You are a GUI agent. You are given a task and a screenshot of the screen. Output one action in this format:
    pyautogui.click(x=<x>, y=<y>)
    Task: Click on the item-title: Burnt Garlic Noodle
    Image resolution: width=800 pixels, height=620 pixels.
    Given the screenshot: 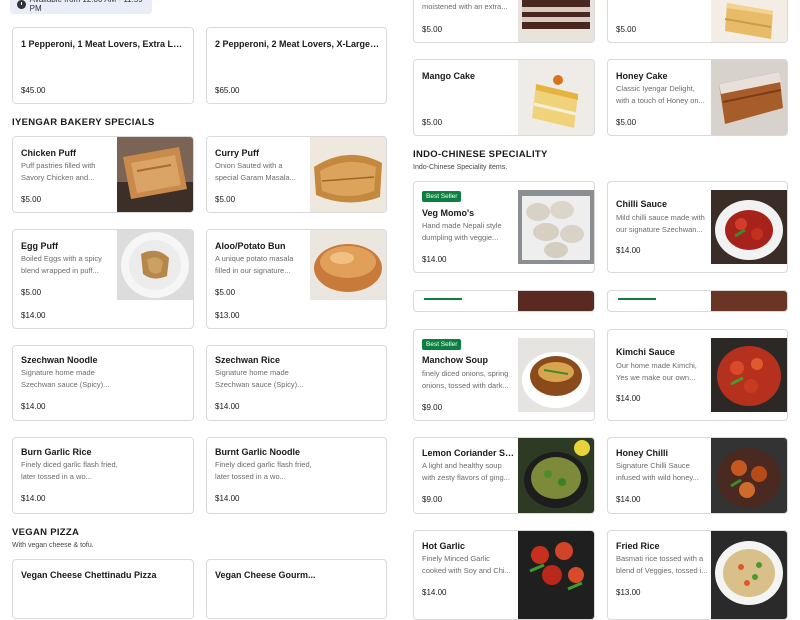 What is the action you would take?
    pyautogui.click(x=258, y=452)
    